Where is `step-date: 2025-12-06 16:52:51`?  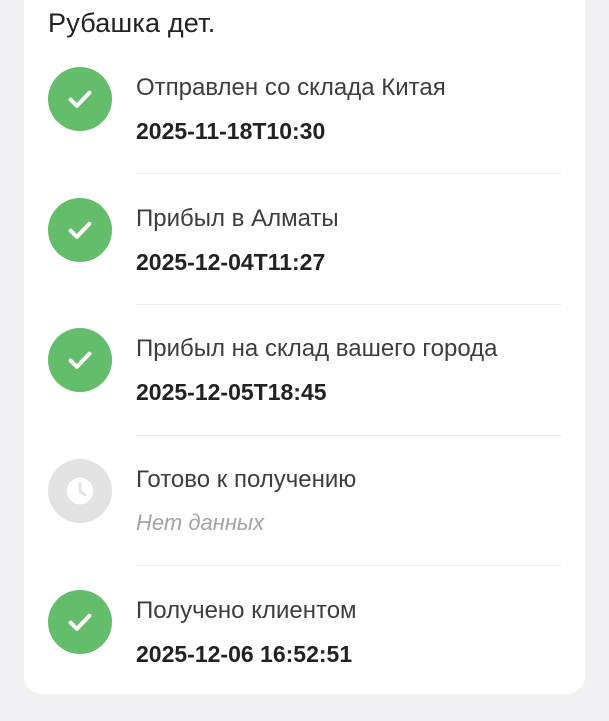 step-date: 2025-12-06 16:52:51 is located at coordinates (244, 654).